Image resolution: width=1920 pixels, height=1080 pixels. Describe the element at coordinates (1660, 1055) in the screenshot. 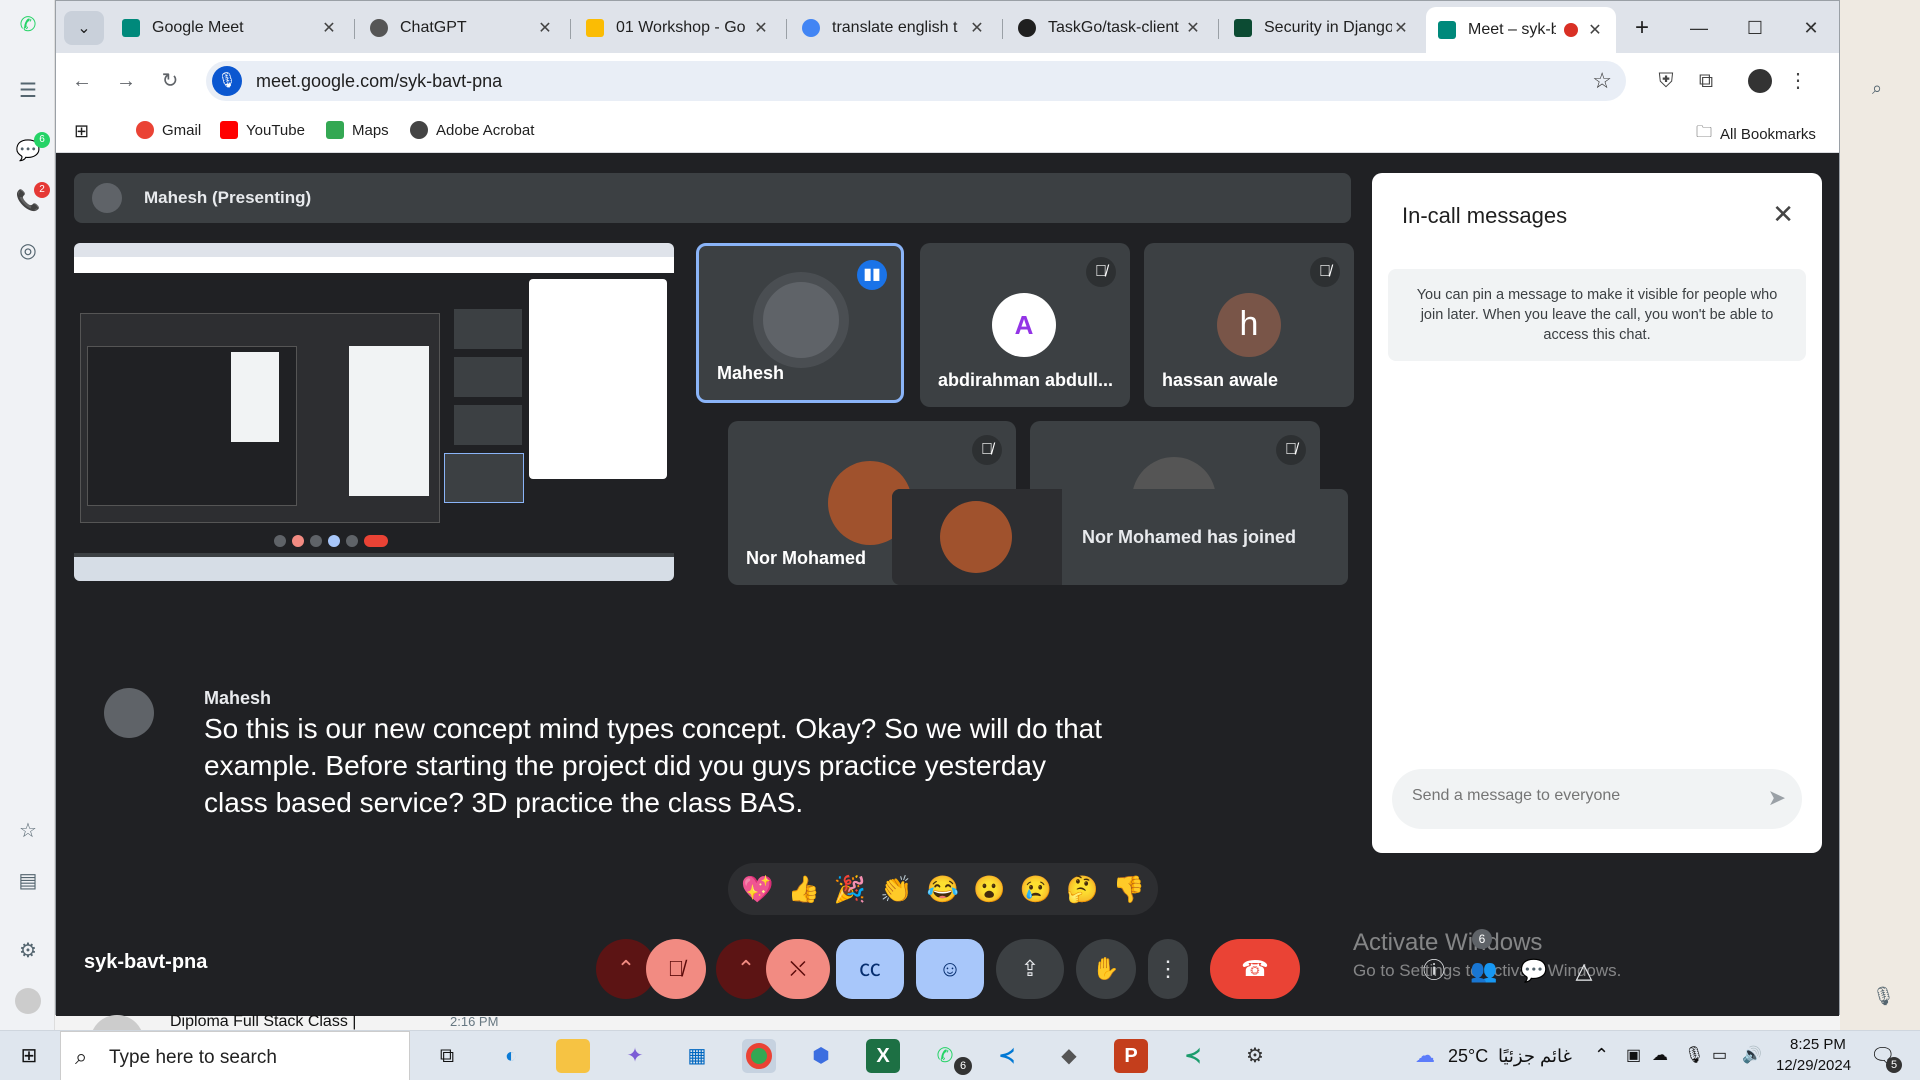

I see `cloud-sync-icon: ☁` at that location.